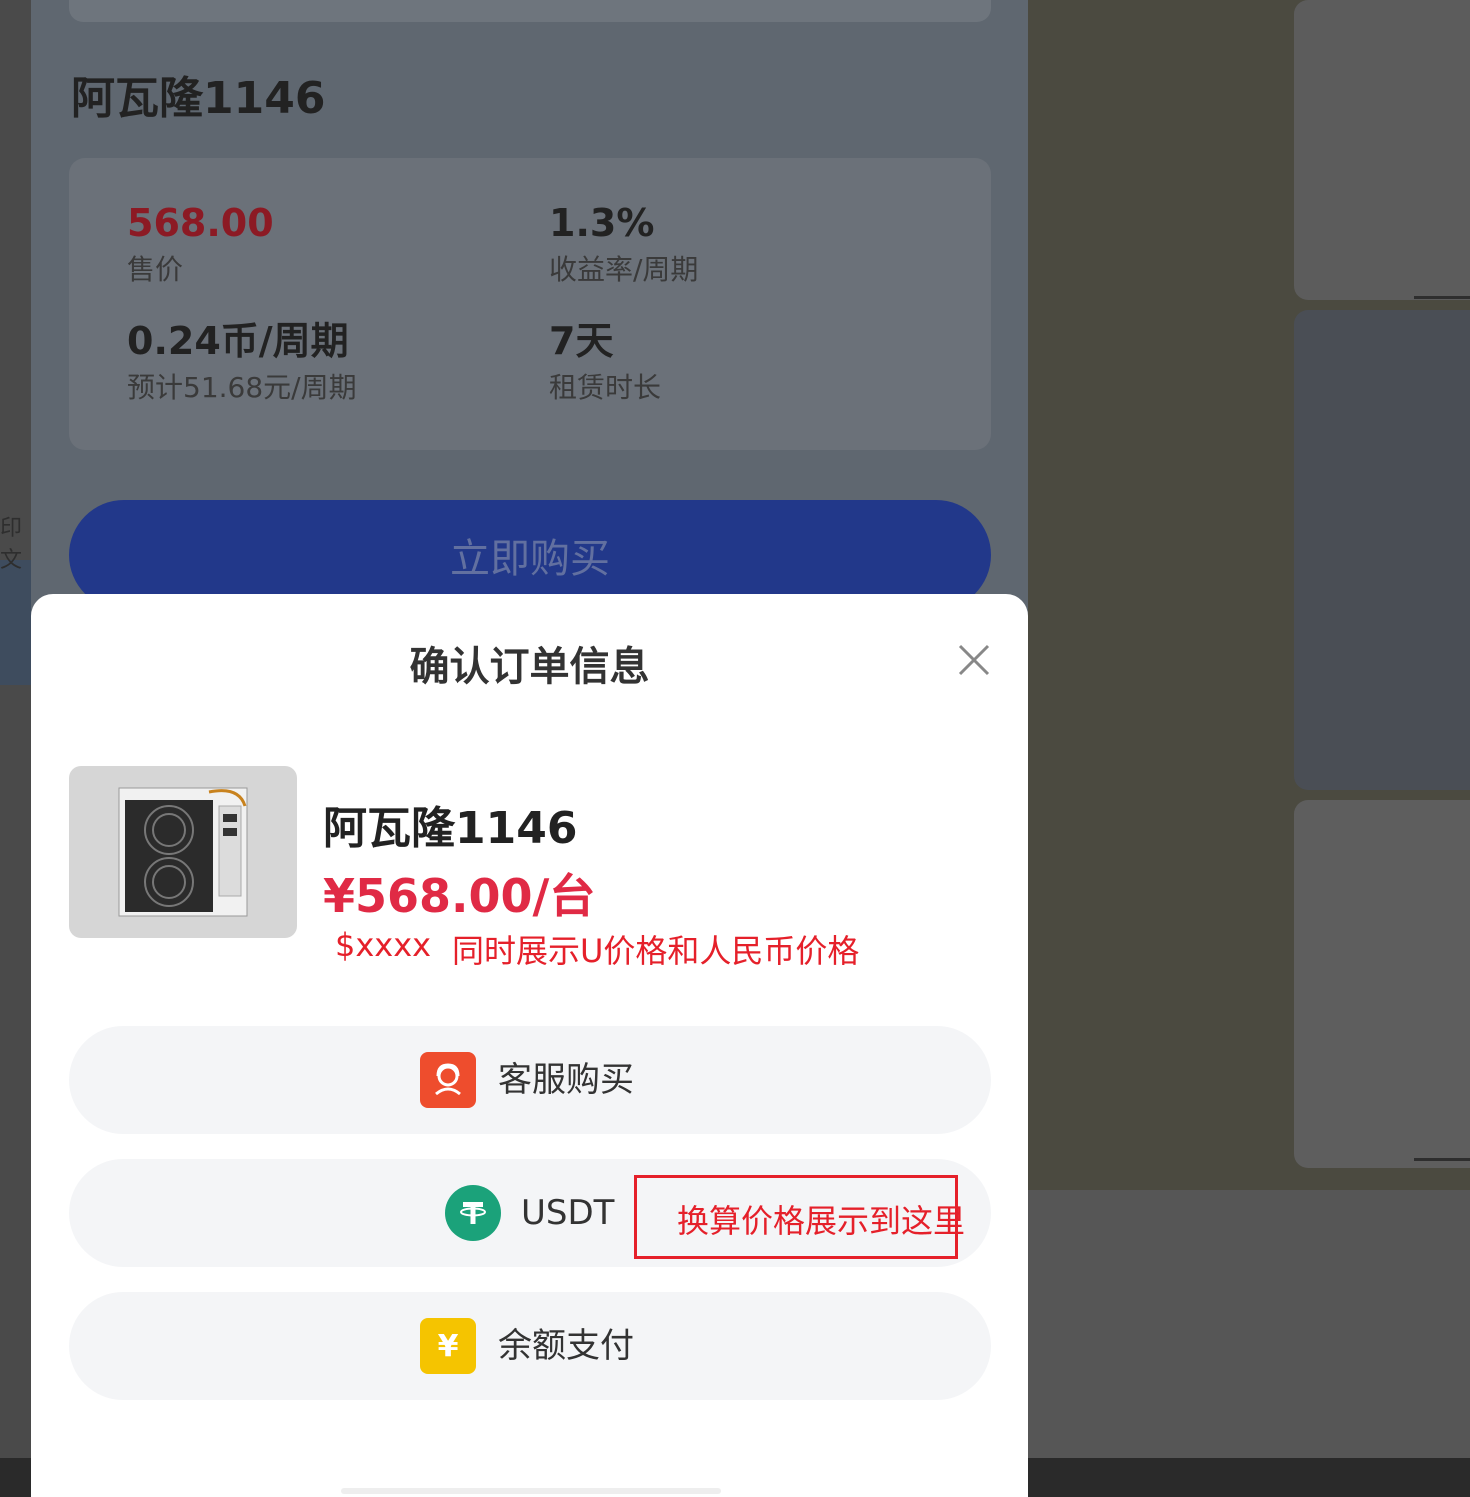  I want to click on page-title: 阿瓦隆1146, so click(198, 98).